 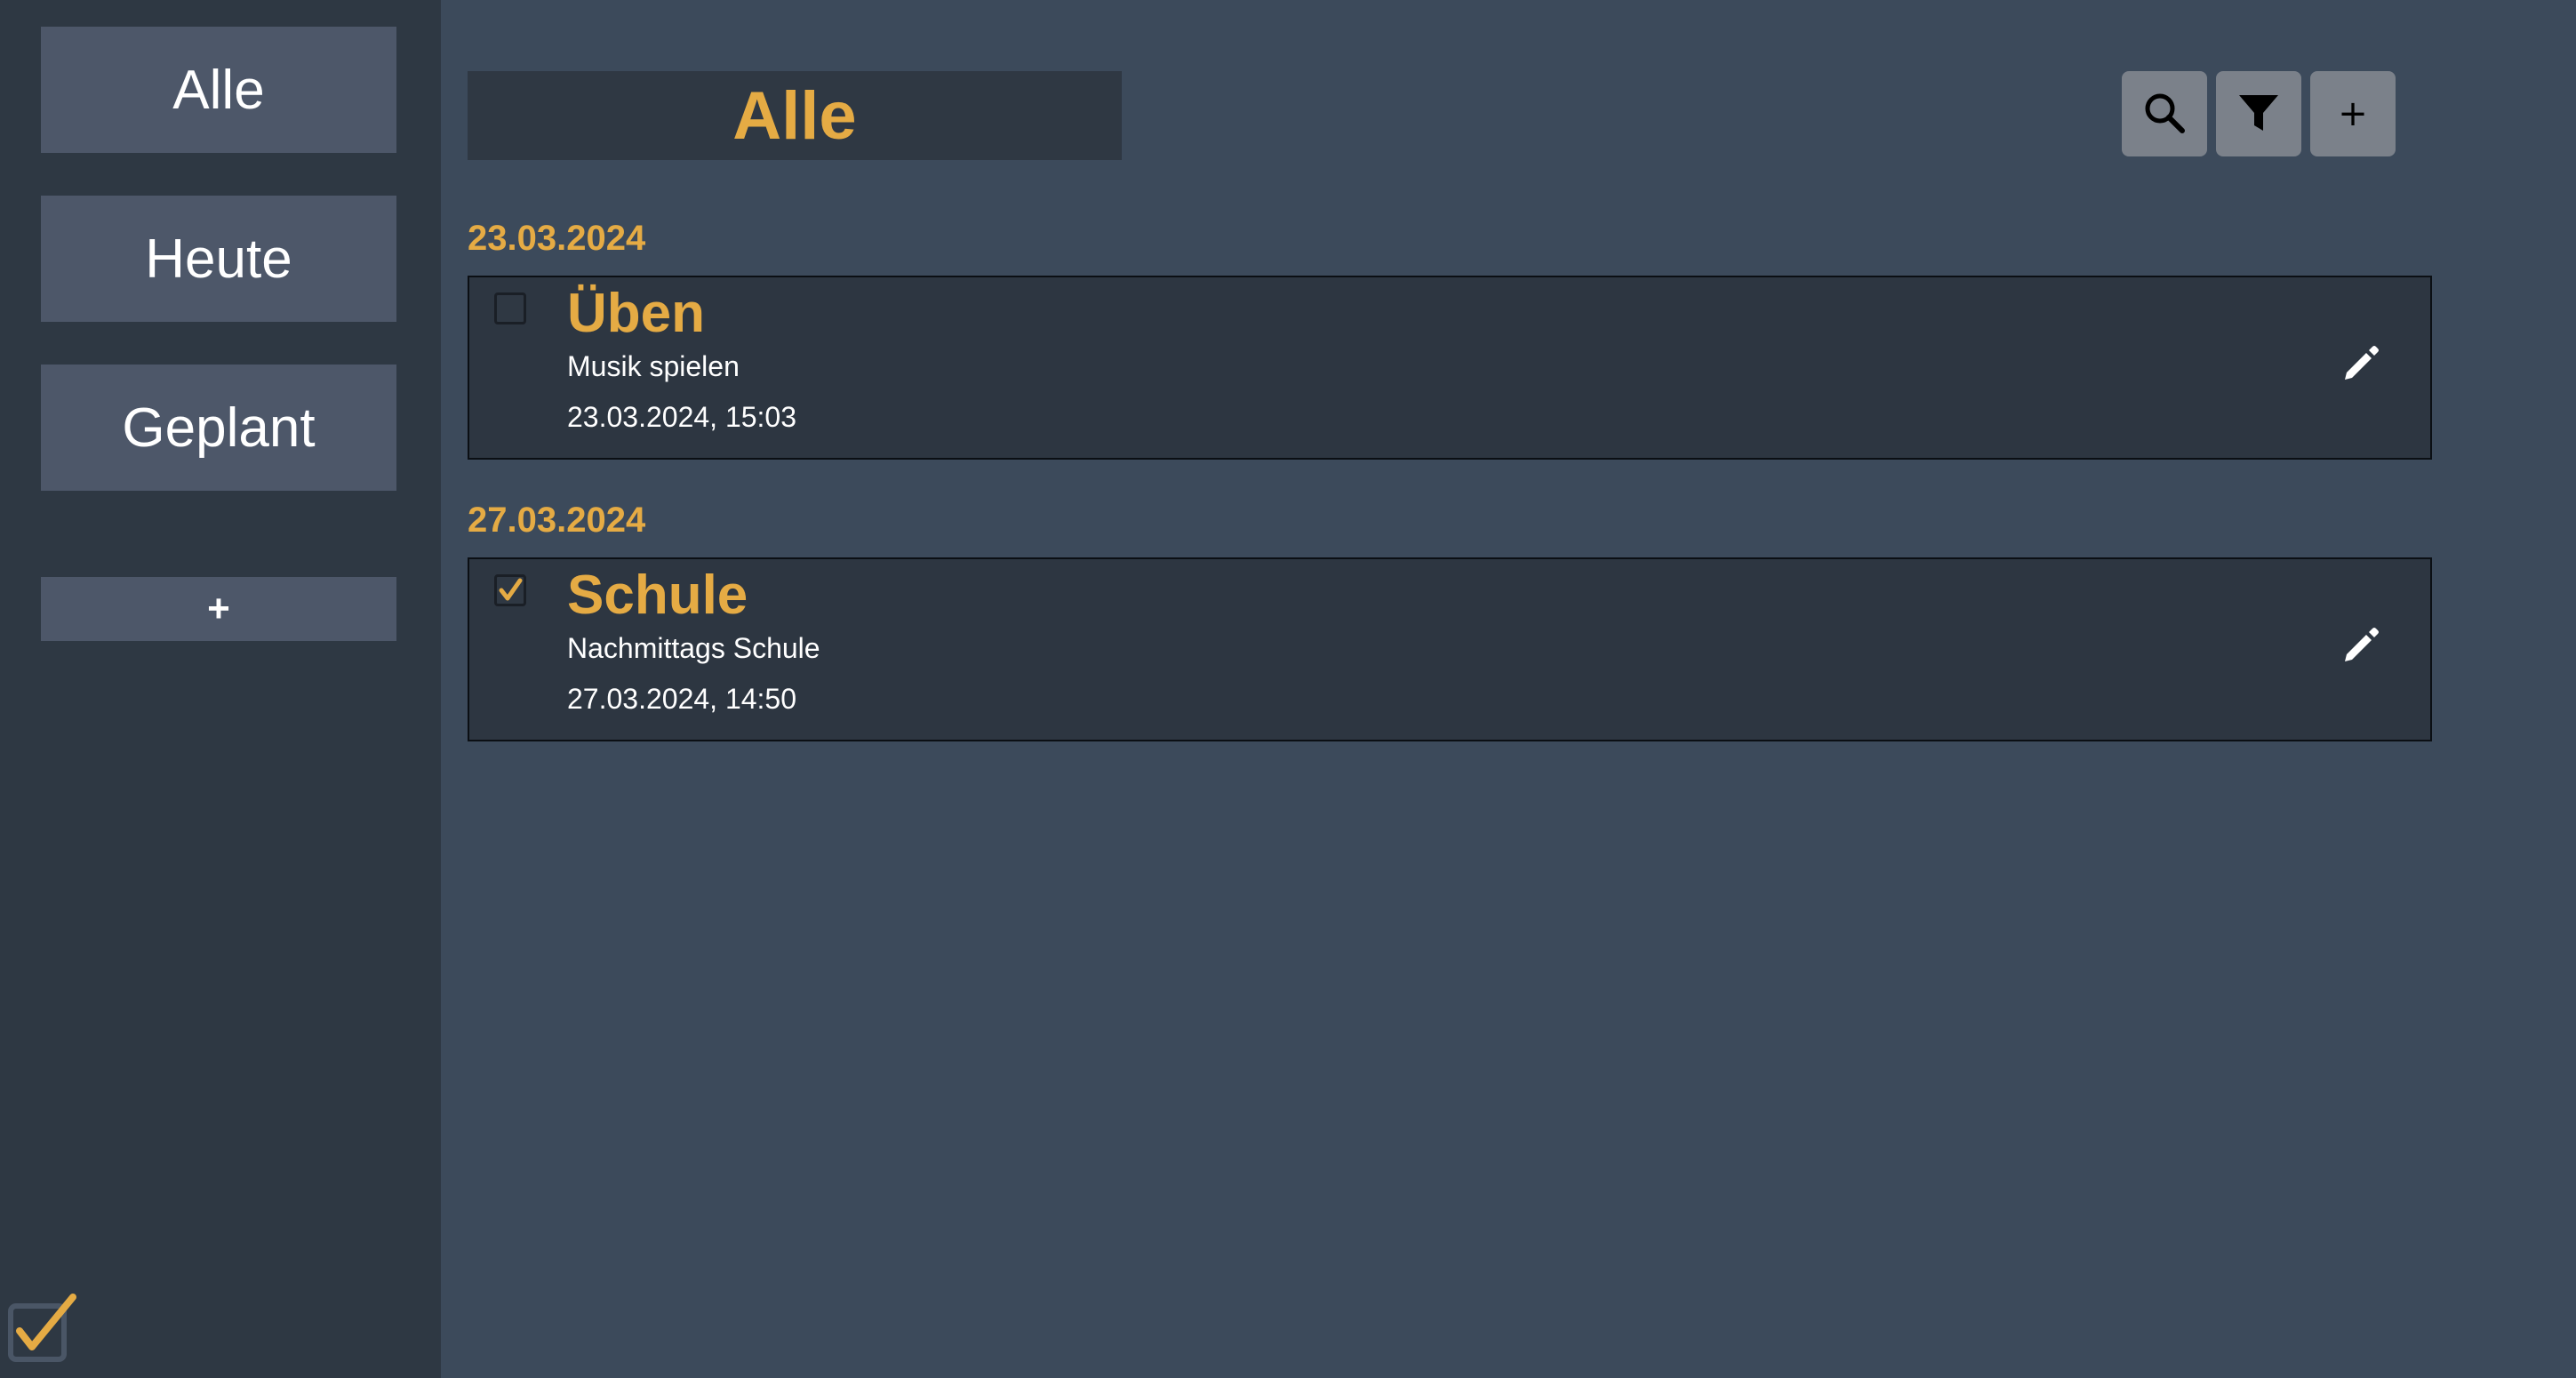 I want to click on task-title: Schule, so click(x=657, y=595).